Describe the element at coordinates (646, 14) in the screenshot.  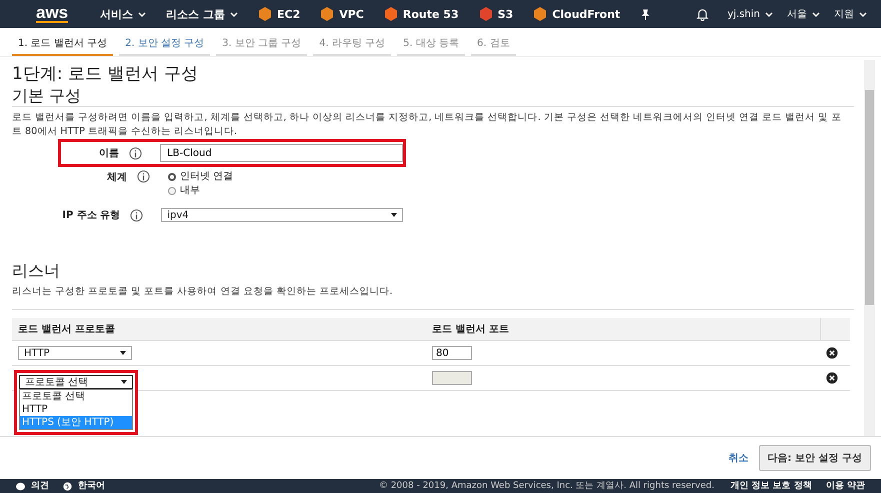
I see `pin-icon` at that location.